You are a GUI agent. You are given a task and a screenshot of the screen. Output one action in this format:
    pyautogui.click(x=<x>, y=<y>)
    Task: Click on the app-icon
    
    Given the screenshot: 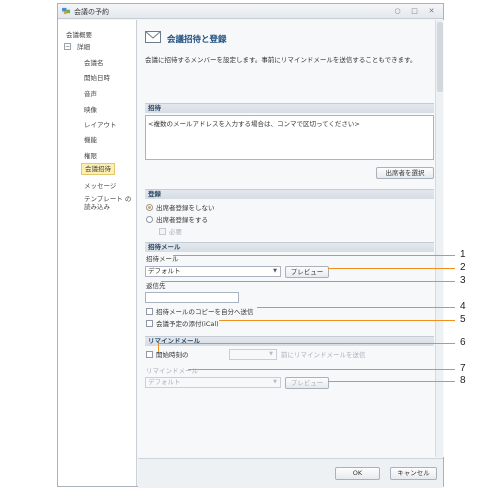 What is the action you would take?
    pyautogui.click(x=66, y=11)
    